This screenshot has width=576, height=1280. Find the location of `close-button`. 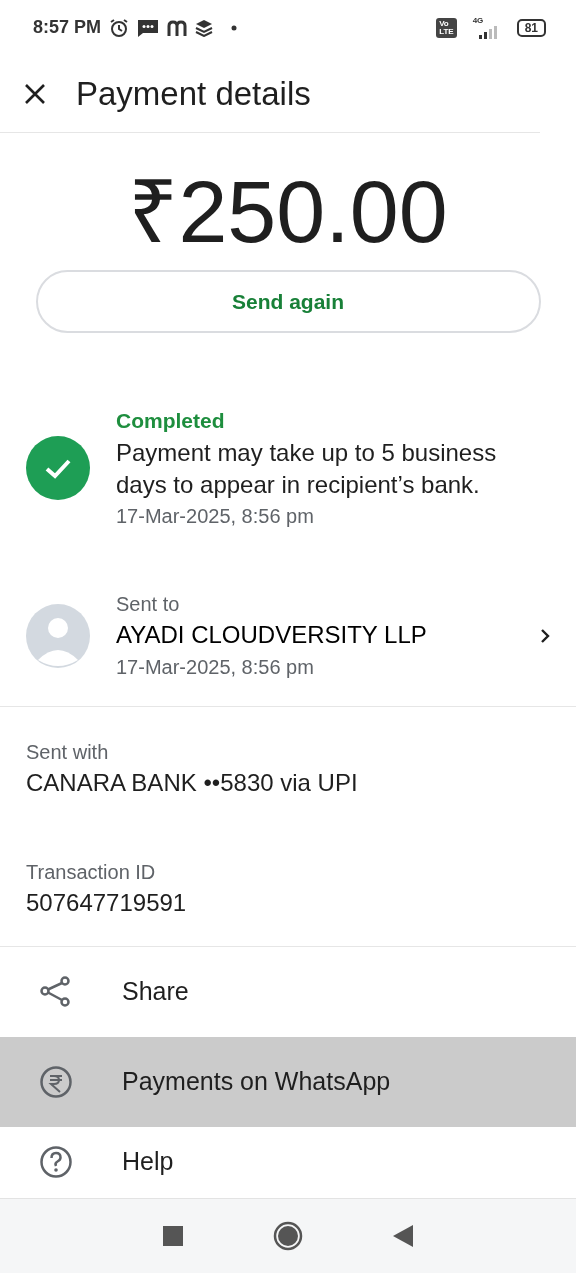

close-button is located at coordinates (35, 93).